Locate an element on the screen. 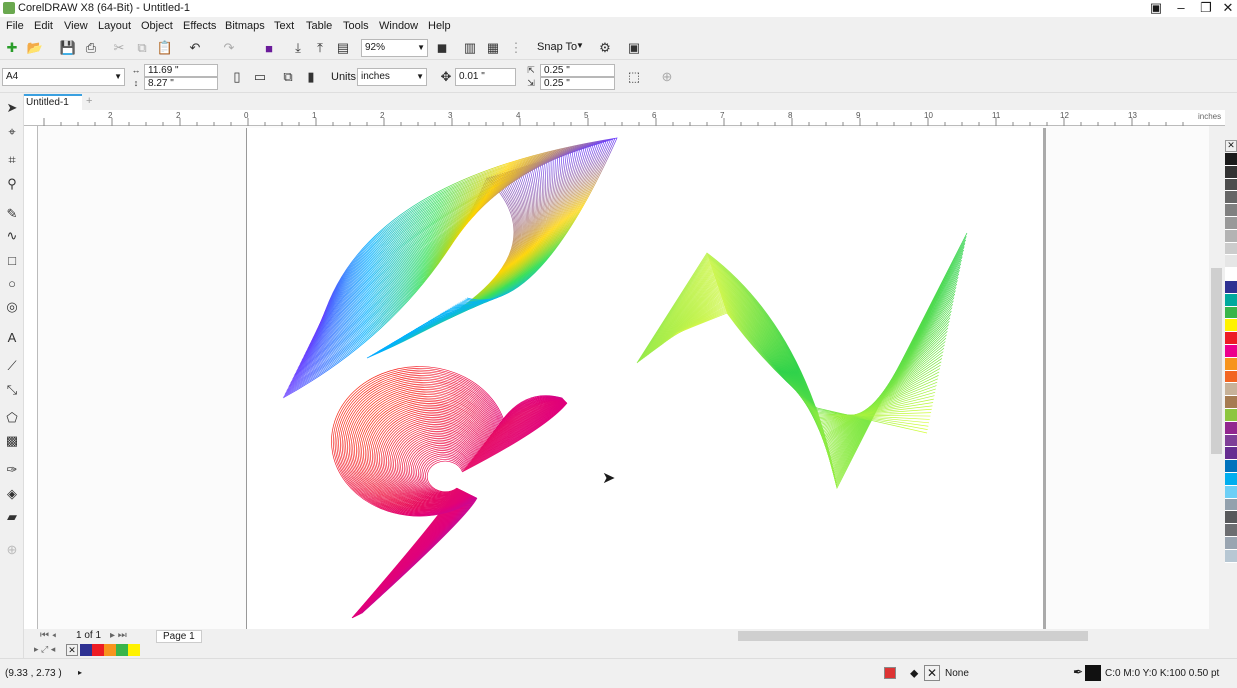 This screenshot has height=688, width=1237. menu-bitmaps: Bitmaps is located at coordinates (245, 26).